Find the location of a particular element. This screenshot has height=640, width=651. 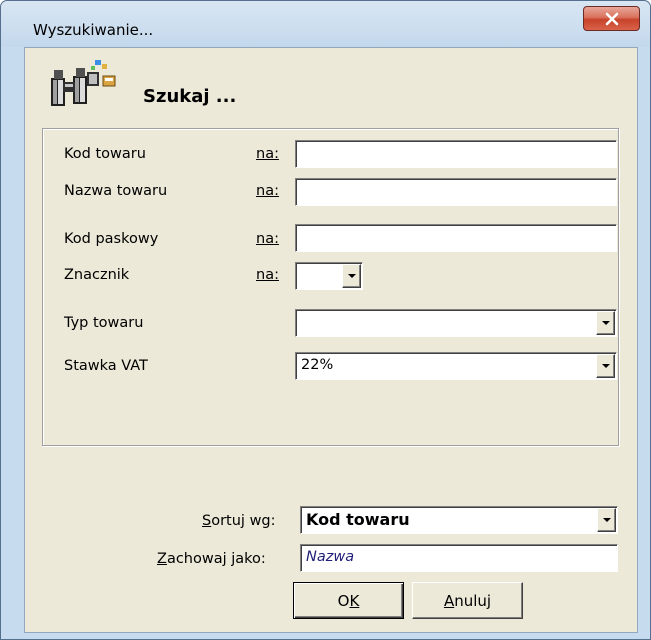

save-as-input: Nazwa is located at coordinates (459, 558).